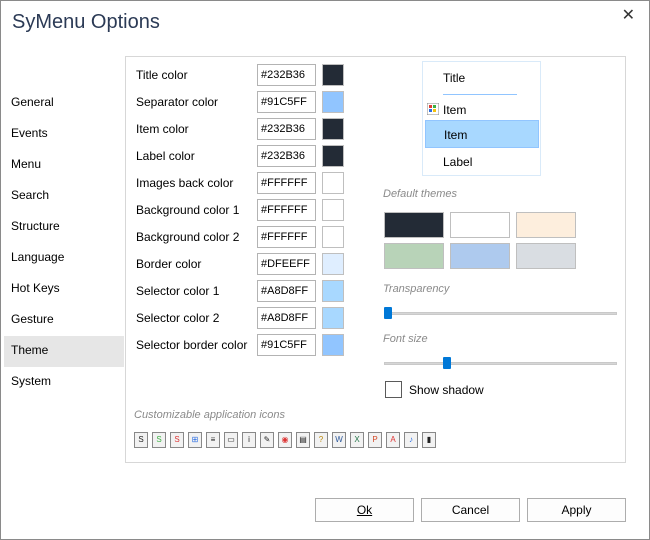  I want to click on font-size-label: Font size, so click(405, 339).